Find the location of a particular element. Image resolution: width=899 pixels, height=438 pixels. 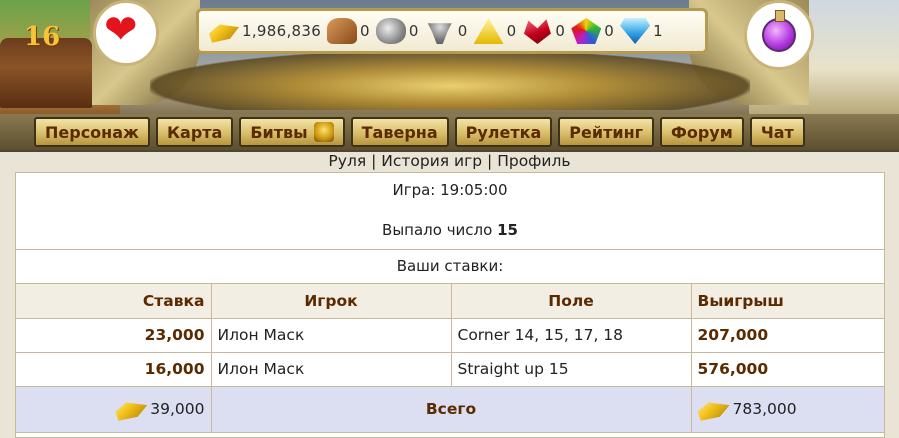

gems-icon is located at coordinates (586, 31).